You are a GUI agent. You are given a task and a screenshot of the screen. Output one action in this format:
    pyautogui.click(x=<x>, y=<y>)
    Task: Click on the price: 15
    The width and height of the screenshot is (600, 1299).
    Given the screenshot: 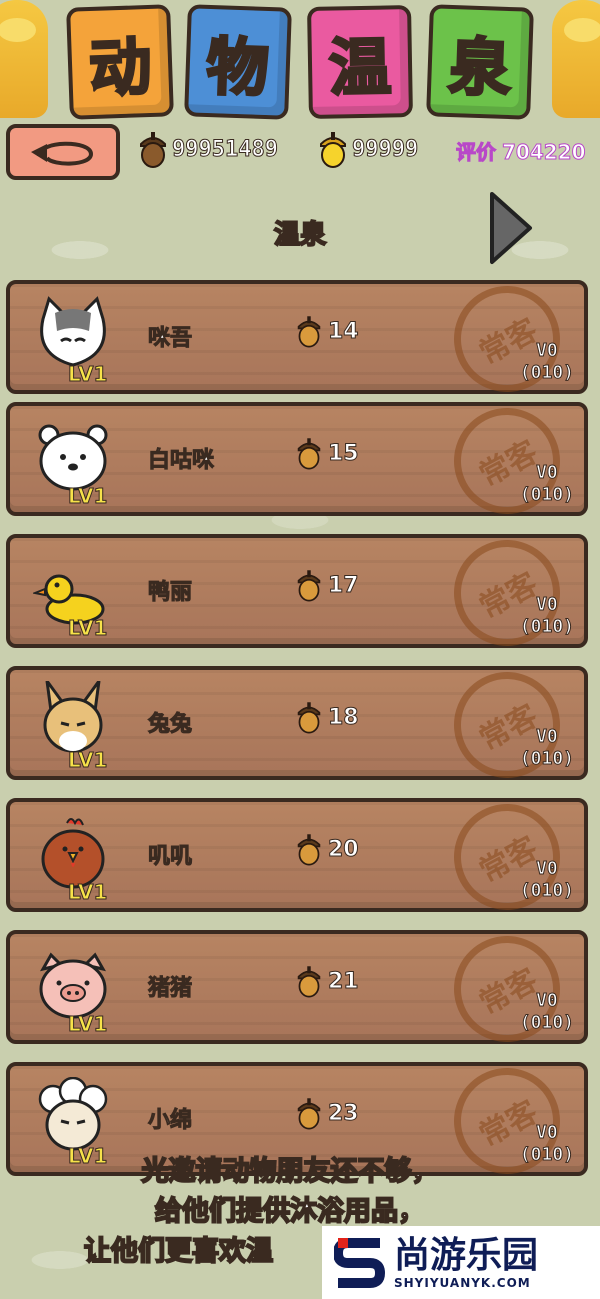 What is the action you would take?
    pyautogui.click(x=327, y=453)
    